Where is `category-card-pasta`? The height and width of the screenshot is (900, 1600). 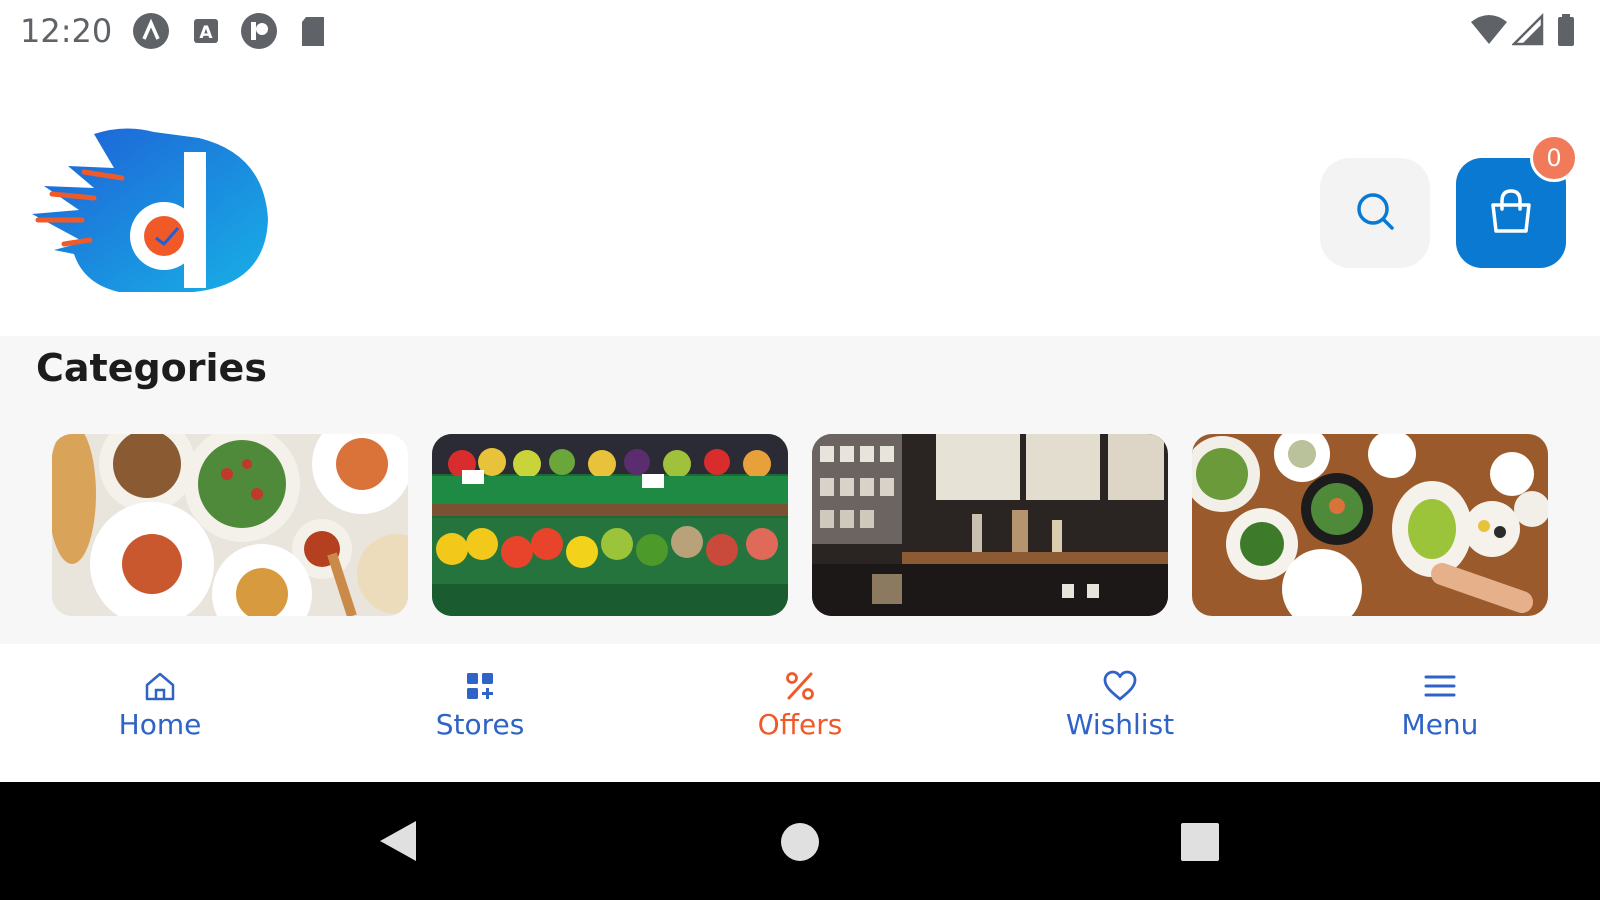
category-card-pasta is located at coordinates (230, 525).